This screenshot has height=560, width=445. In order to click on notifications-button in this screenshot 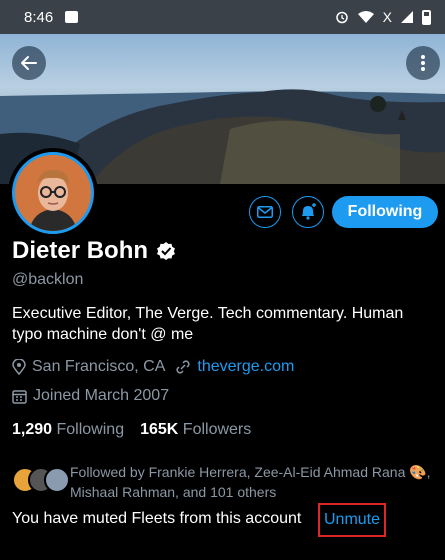, I will do `click(308, 212)`.